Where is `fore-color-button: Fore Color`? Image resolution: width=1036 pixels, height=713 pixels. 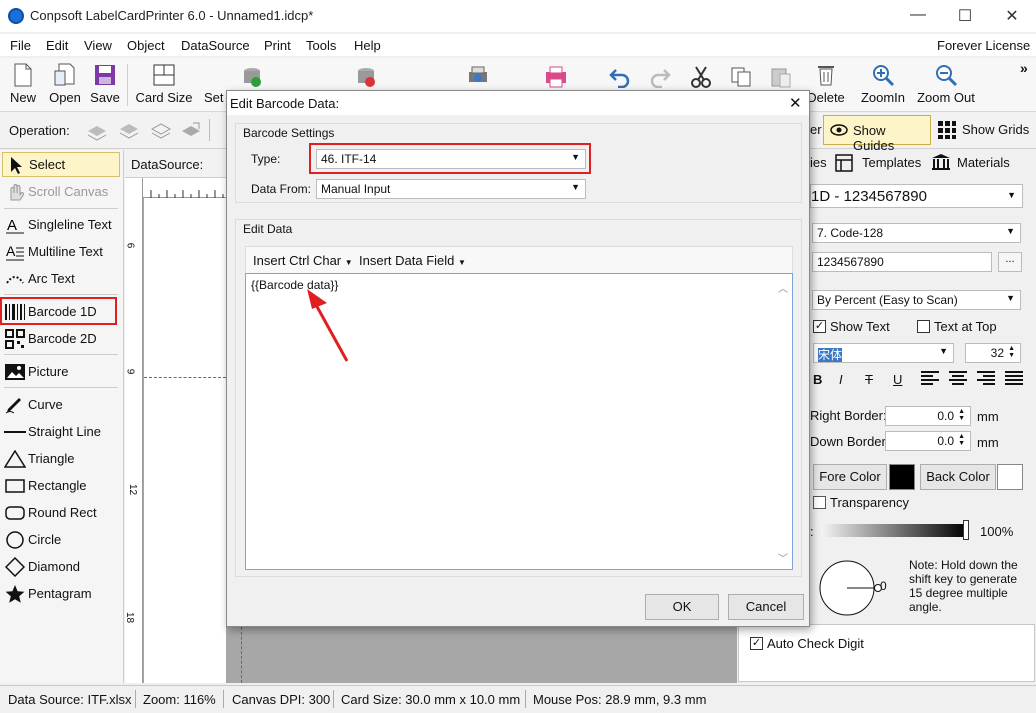
fore-color-button: Fore Color is located at coordinates (850, 477).